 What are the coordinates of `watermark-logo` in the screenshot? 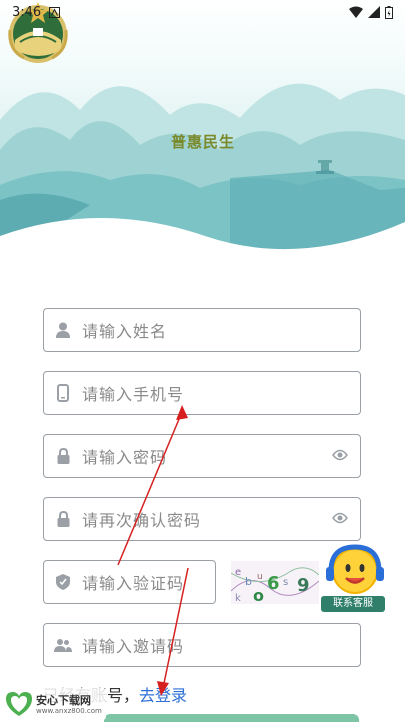 It's located at (19, 704).